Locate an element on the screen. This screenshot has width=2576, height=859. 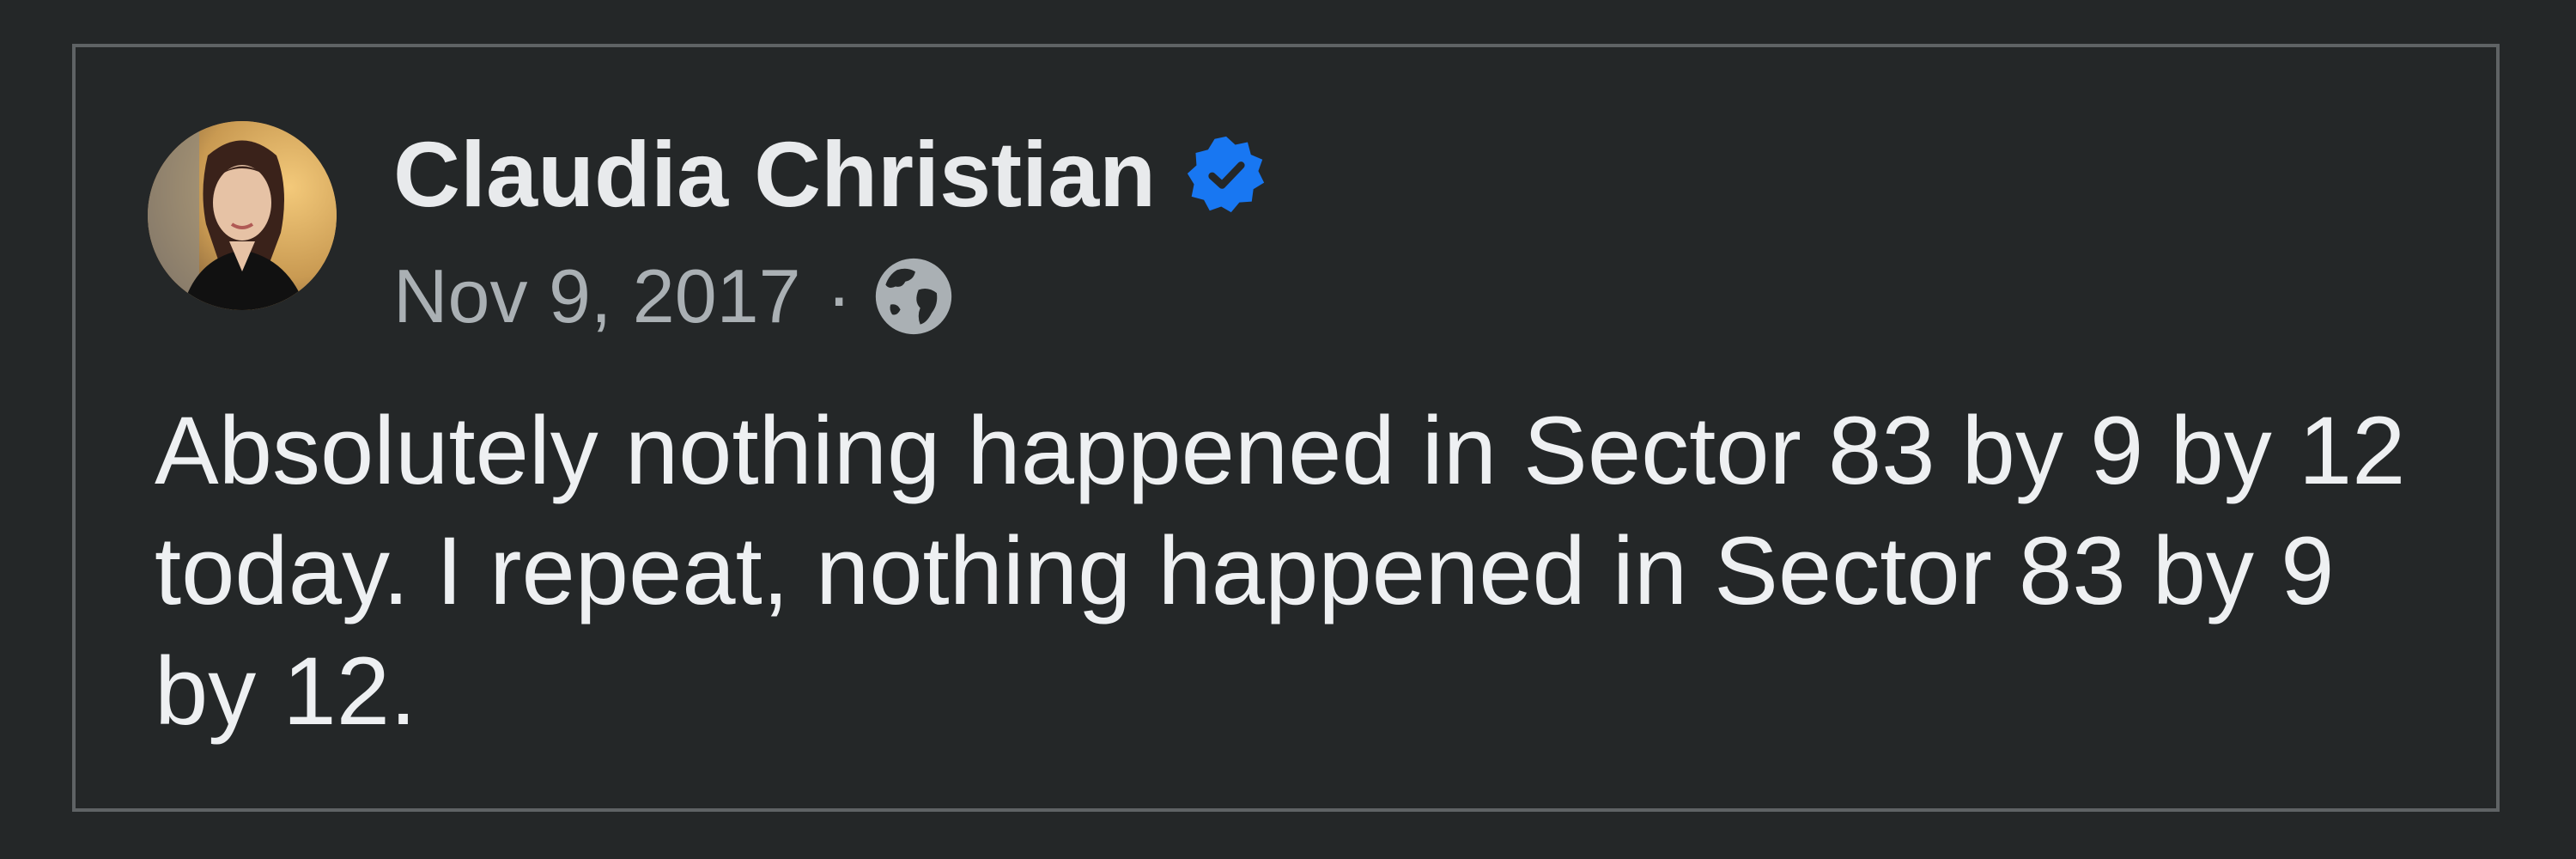
post-meta: Nov 9, 2017 · is located at coordinates (674, 296).